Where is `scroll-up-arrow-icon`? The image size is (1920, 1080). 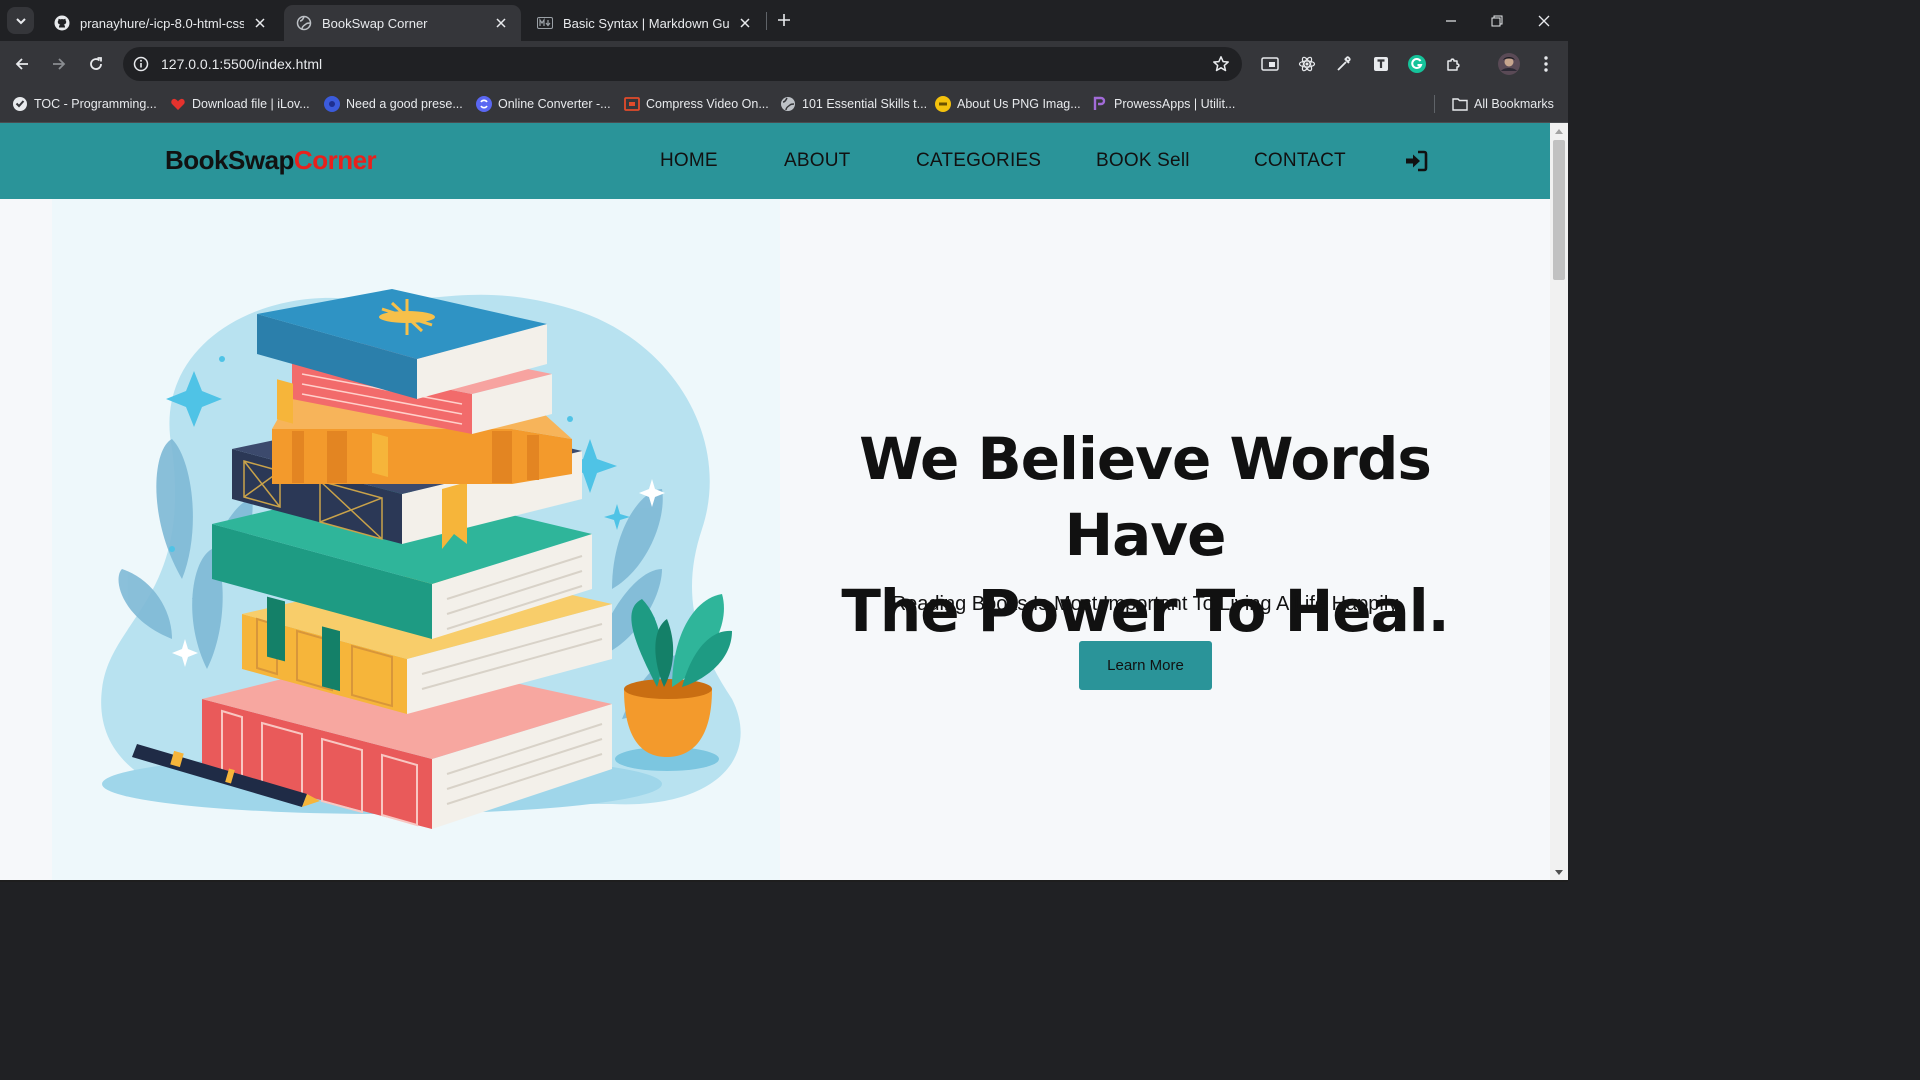 scroll-up-arrow-icon is located at coordinates (1559, 131).